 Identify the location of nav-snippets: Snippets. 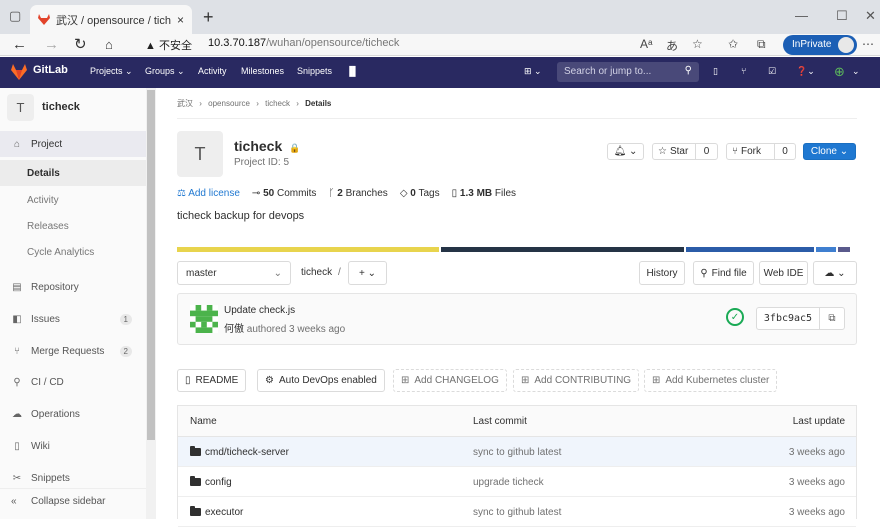
(314, 71).